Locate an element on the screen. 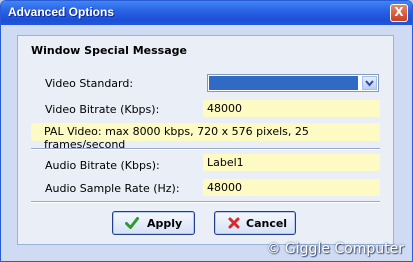 The image size is (413, 262). x-icon is located at coordinates (234, 223).